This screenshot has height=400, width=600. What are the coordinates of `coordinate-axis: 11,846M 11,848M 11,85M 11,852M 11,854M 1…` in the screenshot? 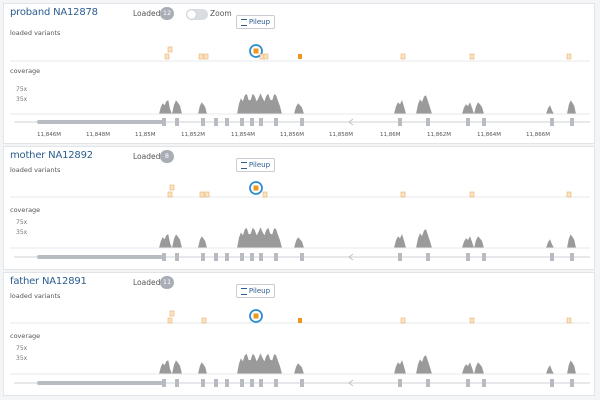 It's located at (293, 135).